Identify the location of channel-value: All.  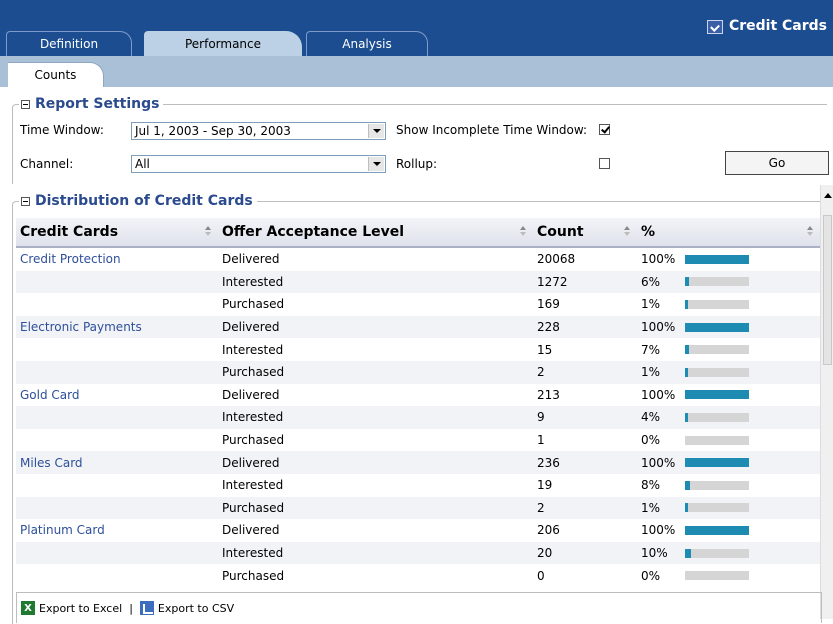
(142, 164).